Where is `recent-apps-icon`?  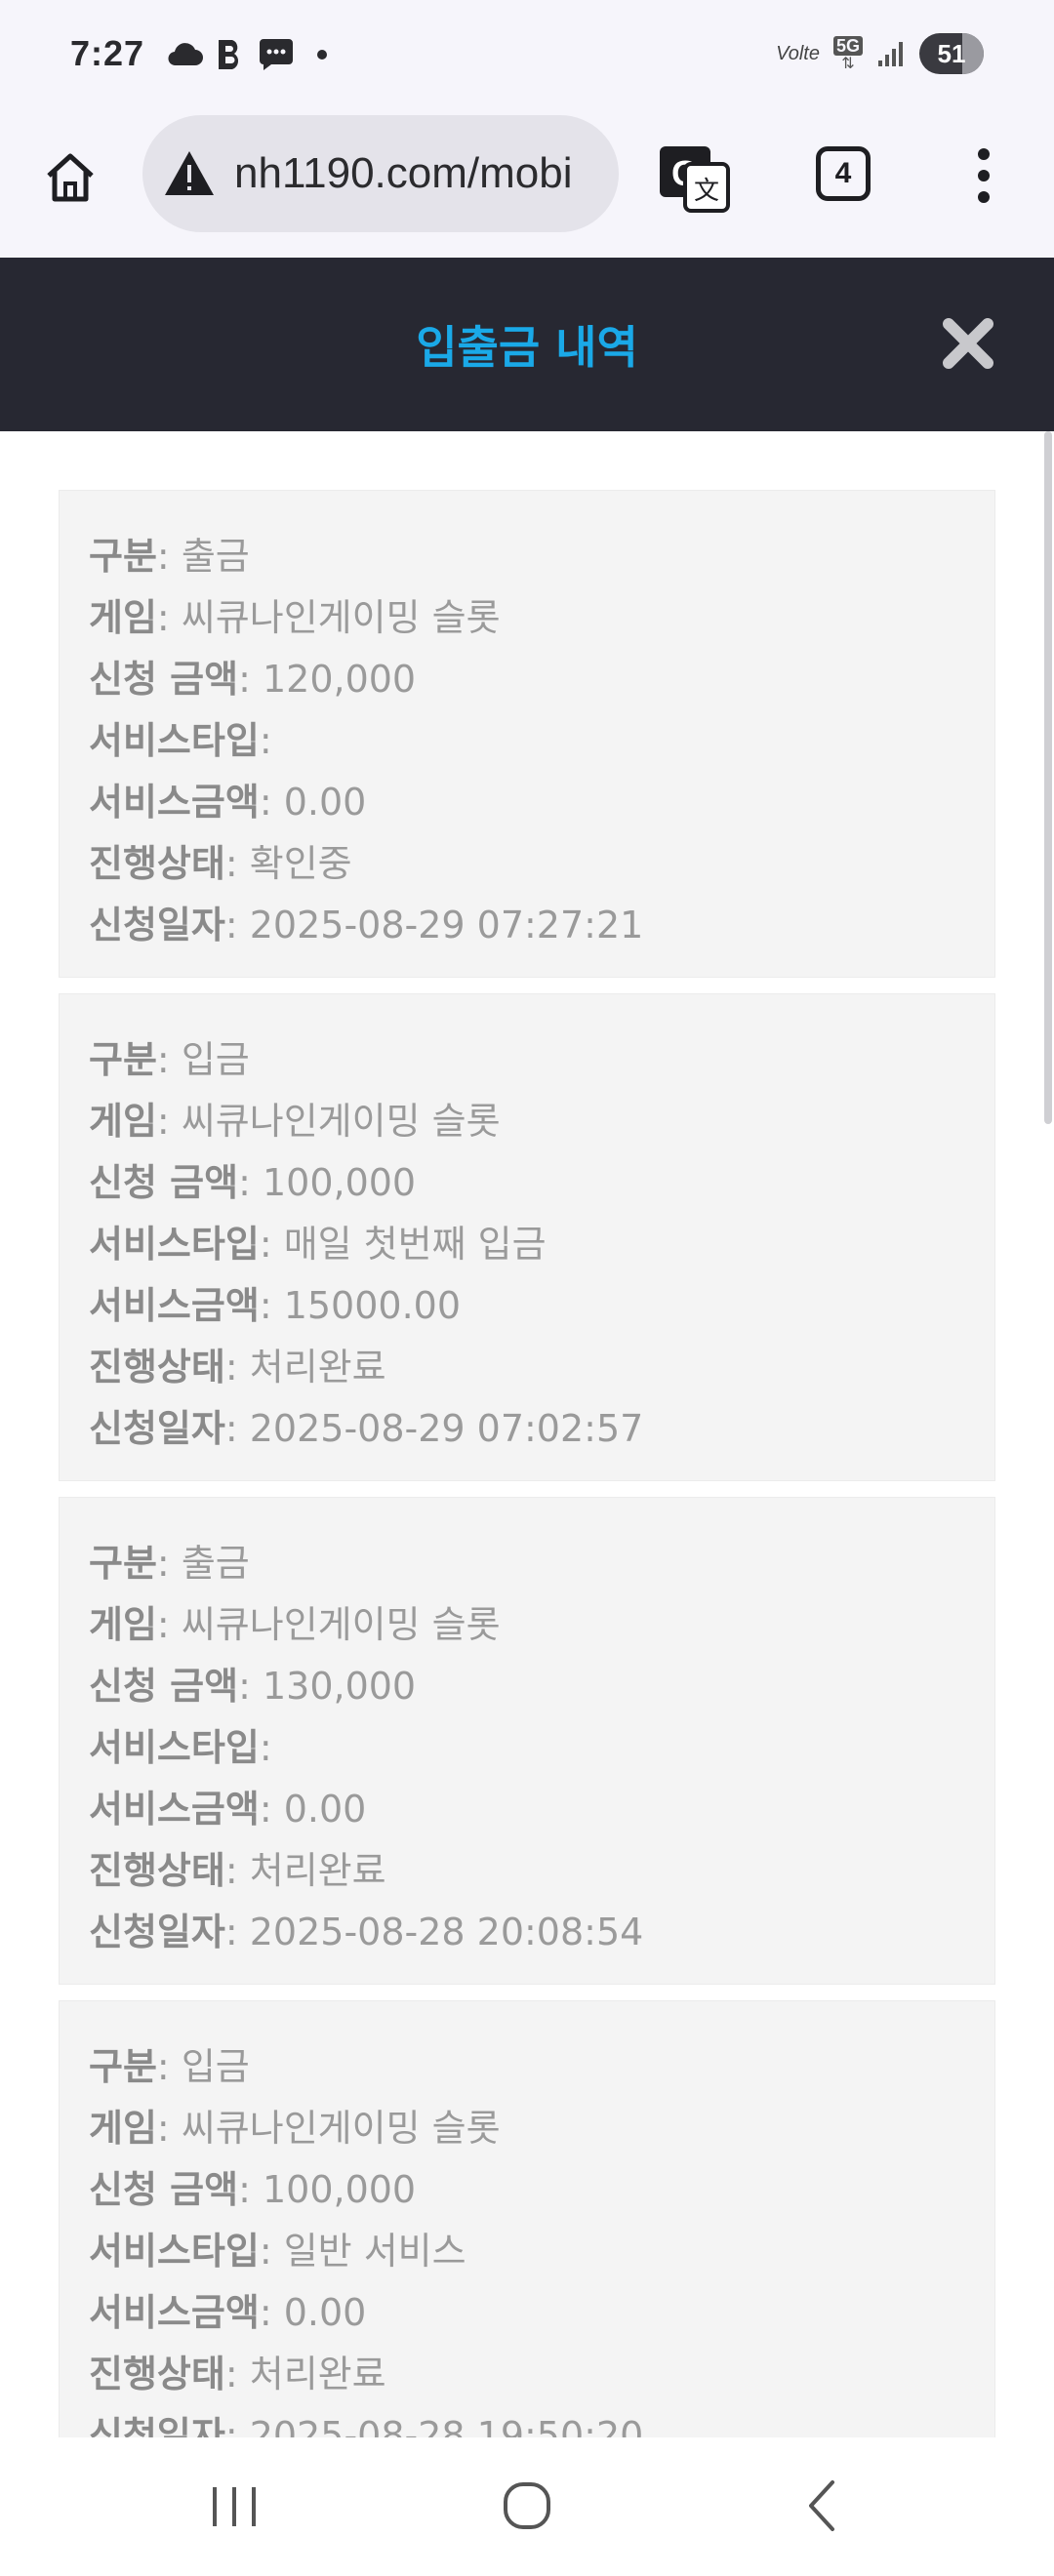 recent-apps-icon is located at coordinates (234, 2506).